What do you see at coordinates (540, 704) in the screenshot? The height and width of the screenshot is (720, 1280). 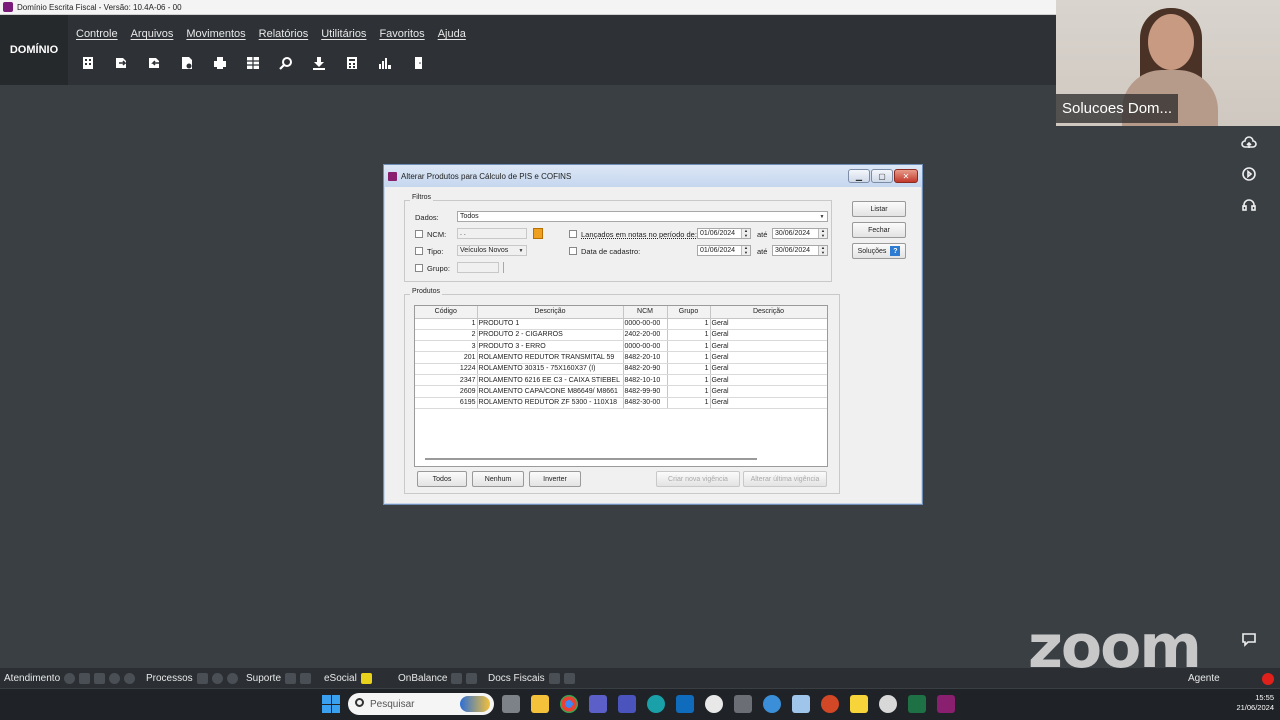 I see `file-explorer-icon` at bounding box center [540, 704].